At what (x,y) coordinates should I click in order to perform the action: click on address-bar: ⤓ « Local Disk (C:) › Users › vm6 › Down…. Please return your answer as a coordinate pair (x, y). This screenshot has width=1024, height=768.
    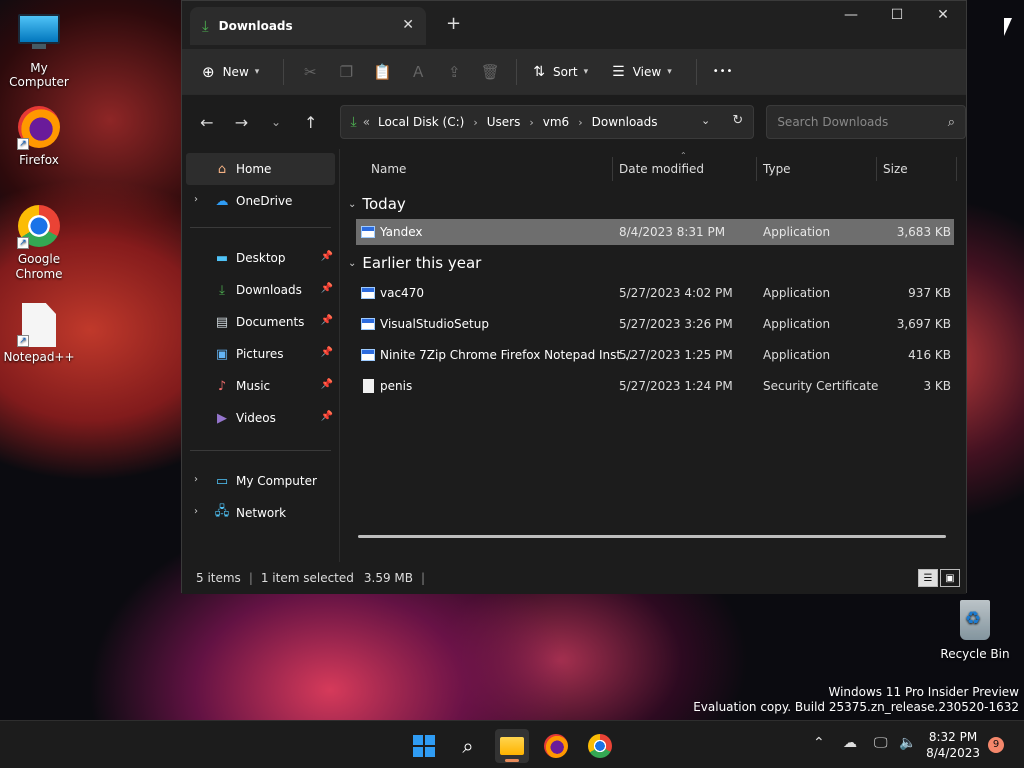
    Looking at the image, I should click on (547, 122).